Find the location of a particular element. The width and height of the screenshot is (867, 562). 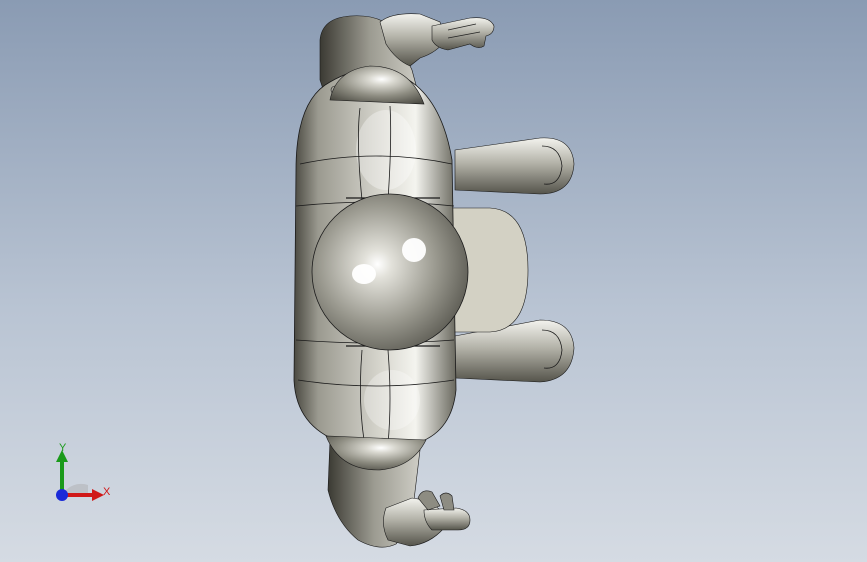

lower-hand is located at coordinates (447, 519).